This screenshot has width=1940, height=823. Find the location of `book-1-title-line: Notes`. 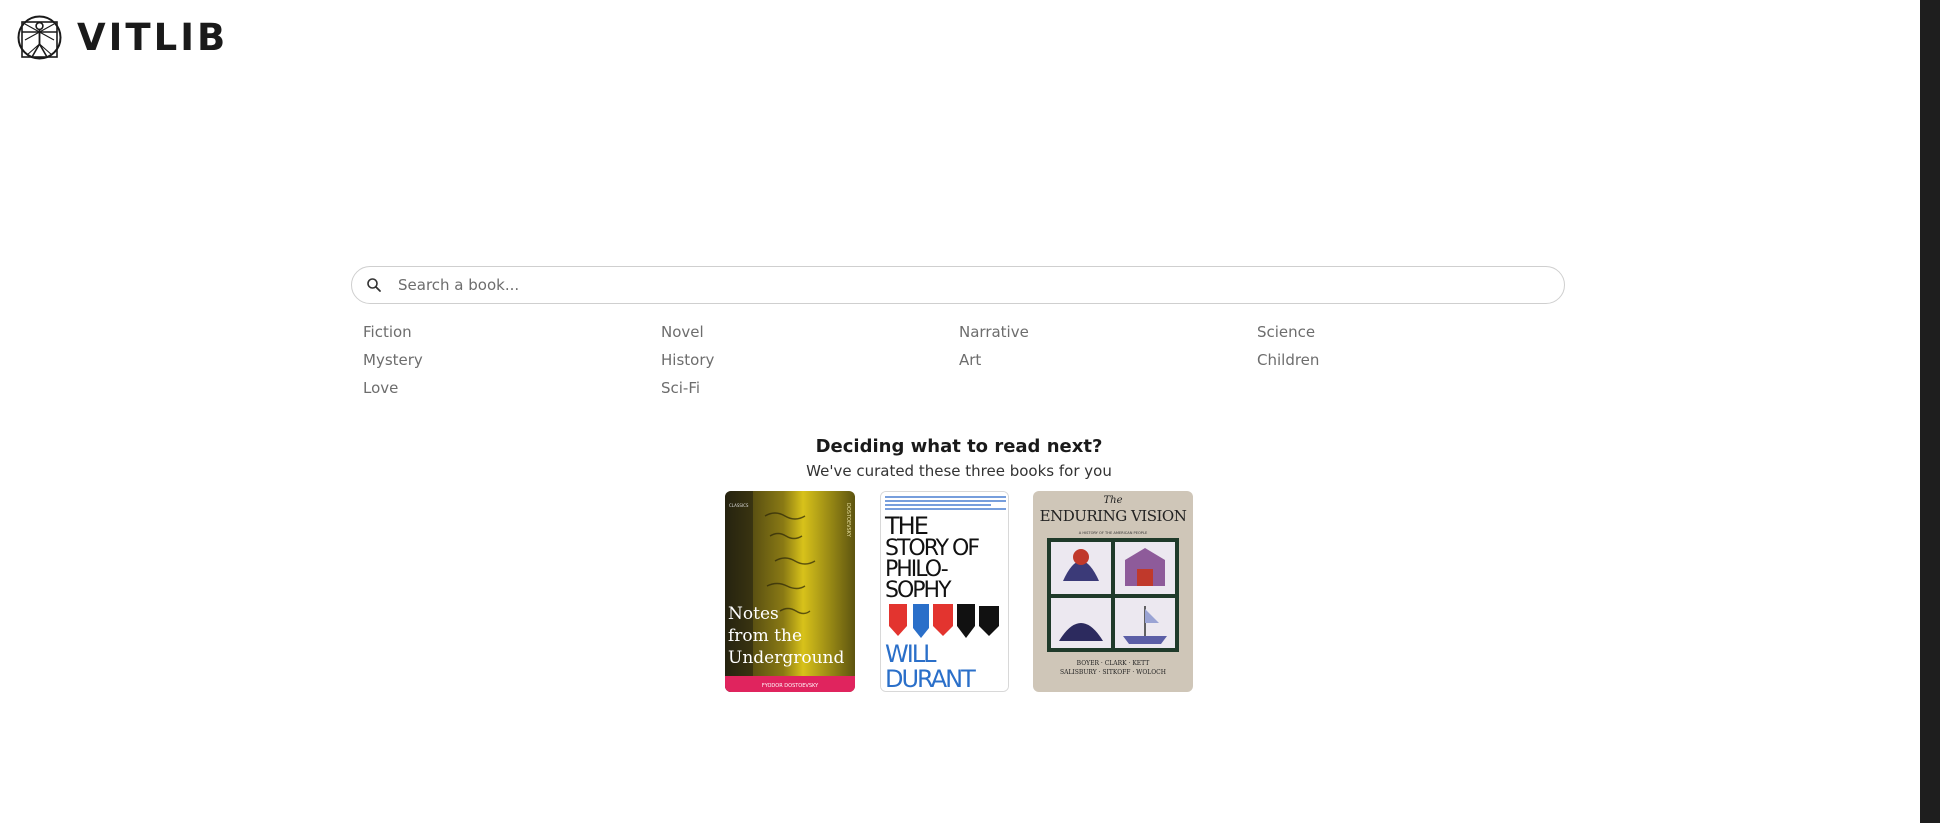

book-1-title-line: Notes is located at coordinates (753, 614).